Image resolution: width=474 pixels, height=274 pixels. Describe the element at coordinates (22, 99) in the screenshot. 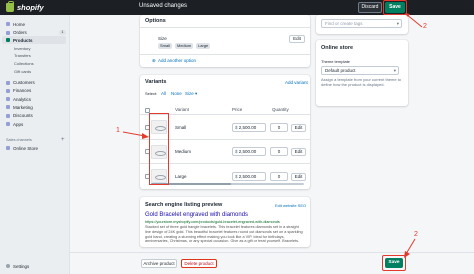

I see `sidebar-item-label: Analytics` at that location.